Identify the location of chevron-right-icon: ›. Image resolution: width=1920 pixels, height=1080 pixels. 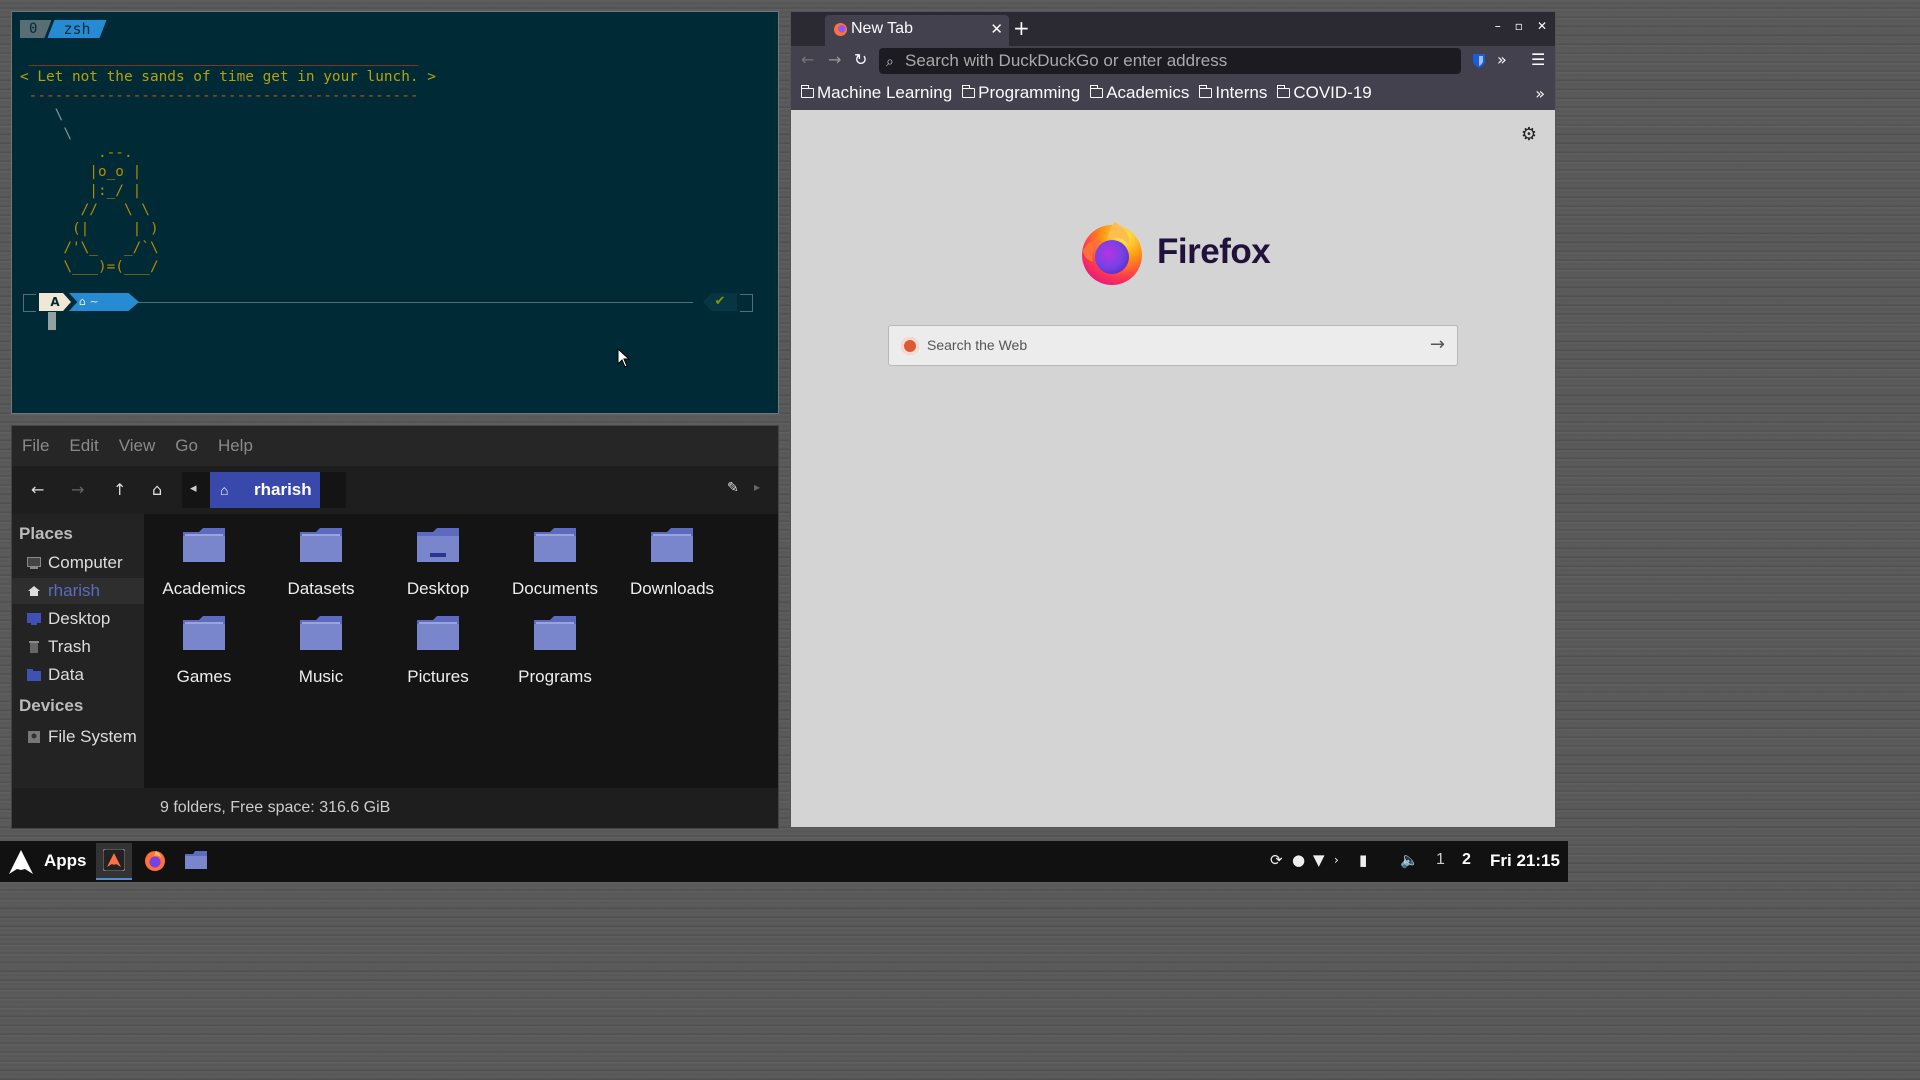
(1336, 860).